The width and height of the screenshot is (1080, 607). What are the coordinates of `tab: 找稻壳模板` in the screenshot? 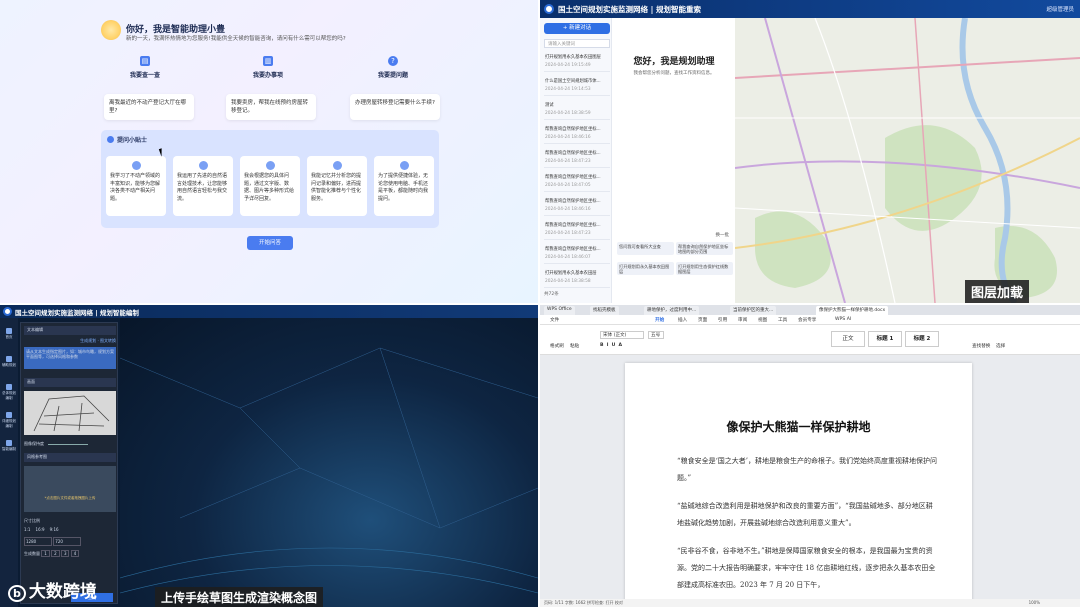 It's located at (604, 310).